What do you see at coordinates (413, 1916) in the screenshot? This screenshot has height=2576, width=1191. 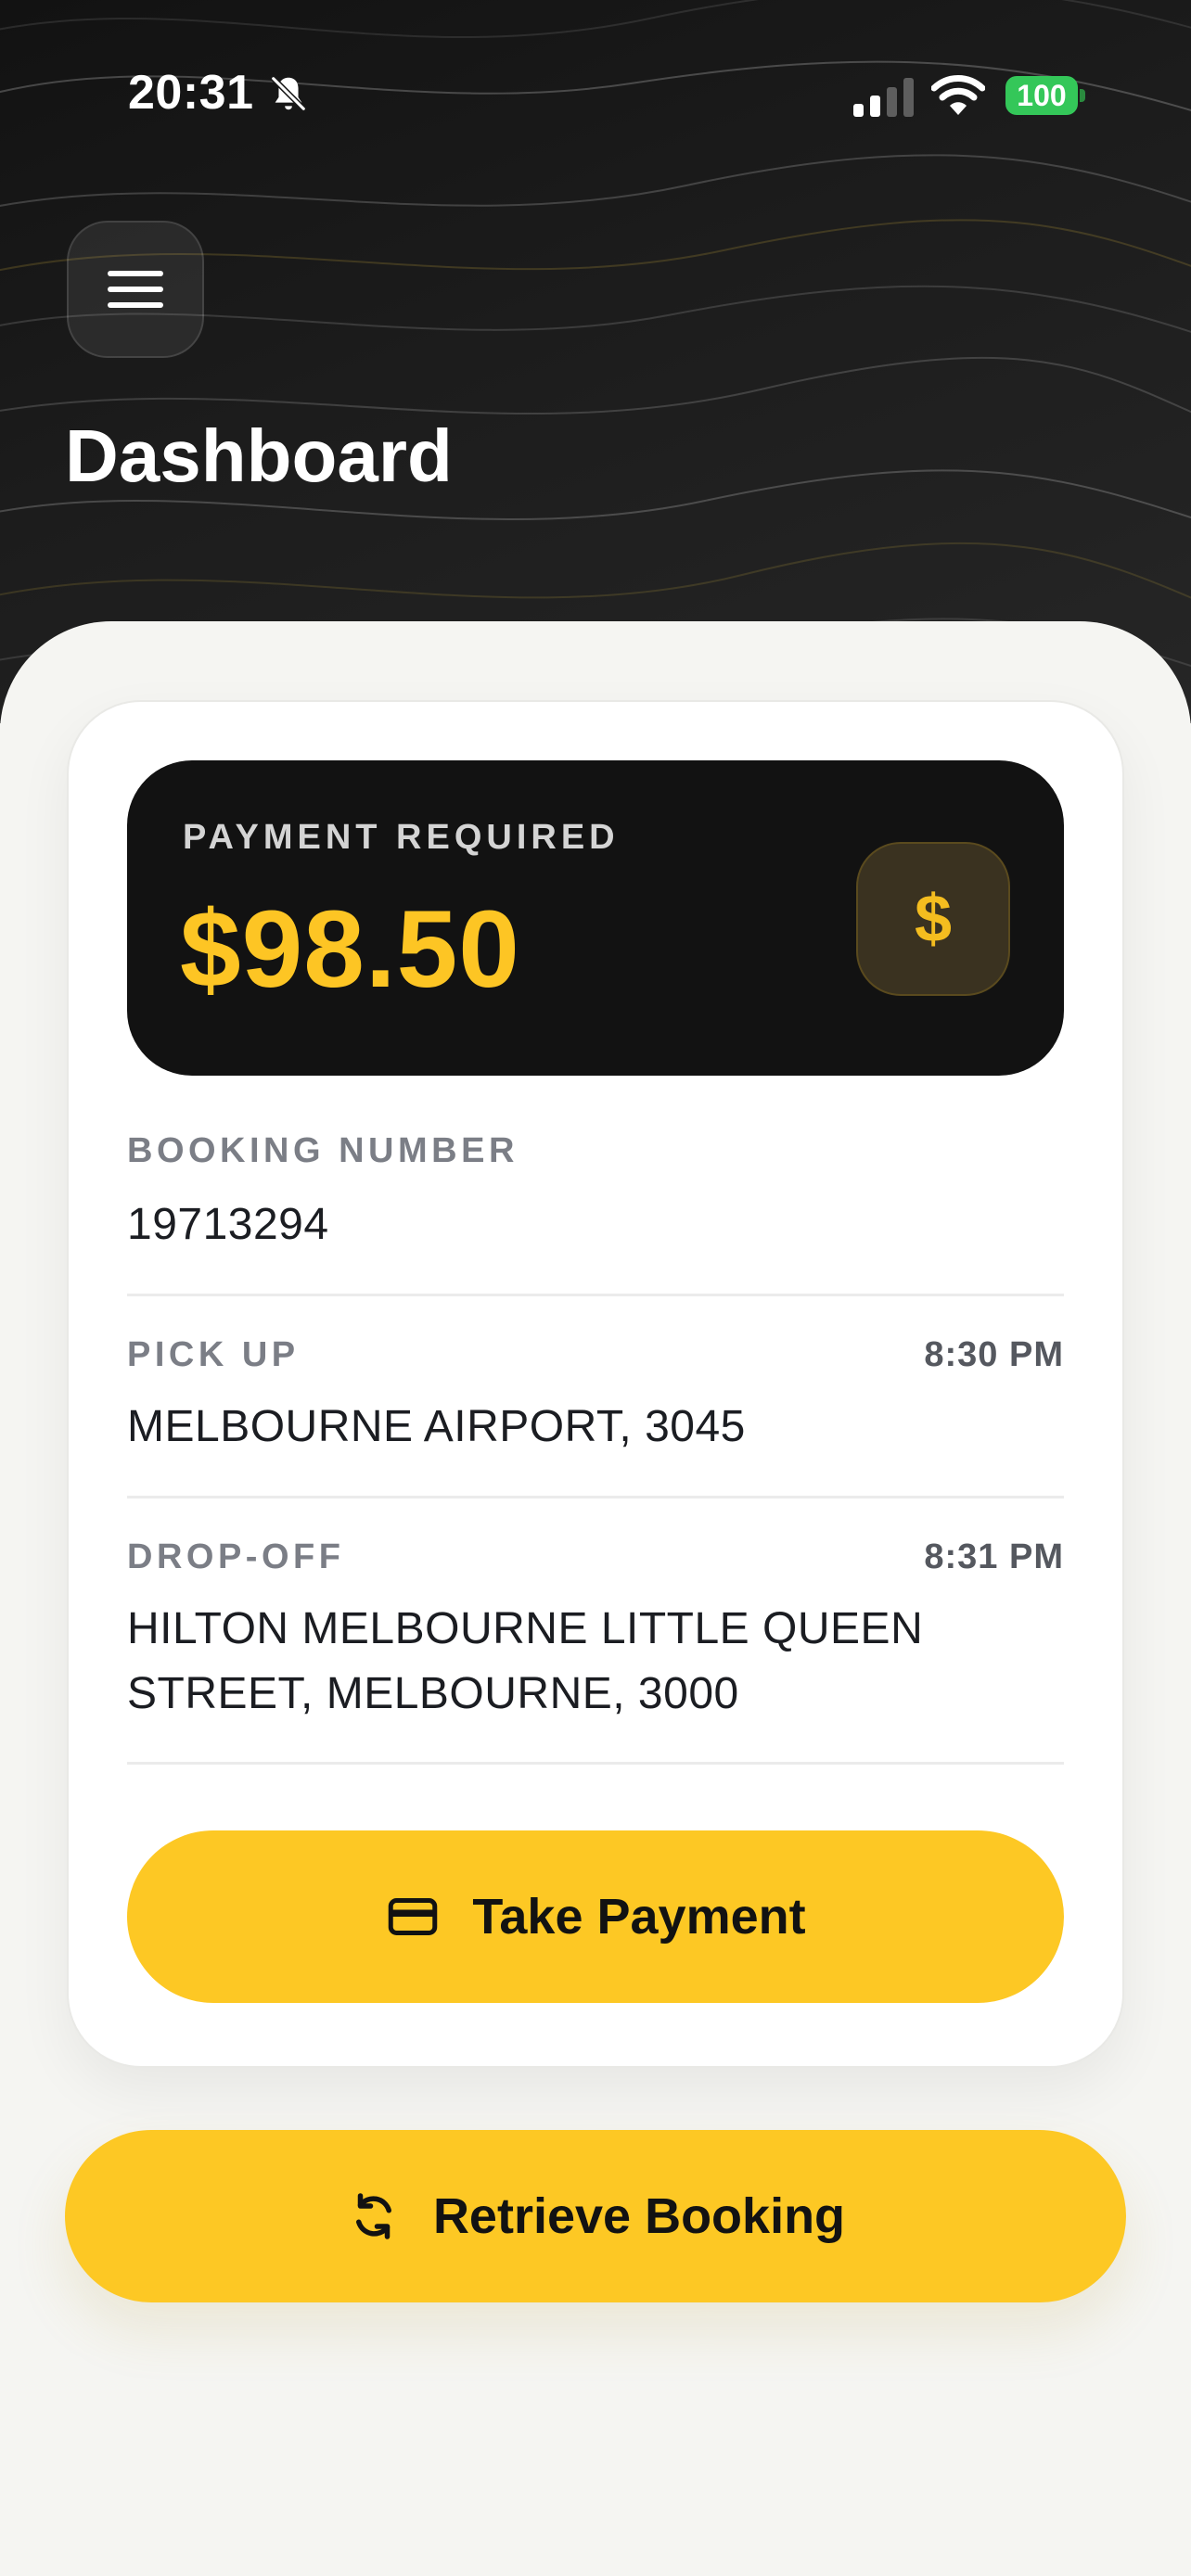 I see `credit-card-icon` at bounding box center [413, 1916].